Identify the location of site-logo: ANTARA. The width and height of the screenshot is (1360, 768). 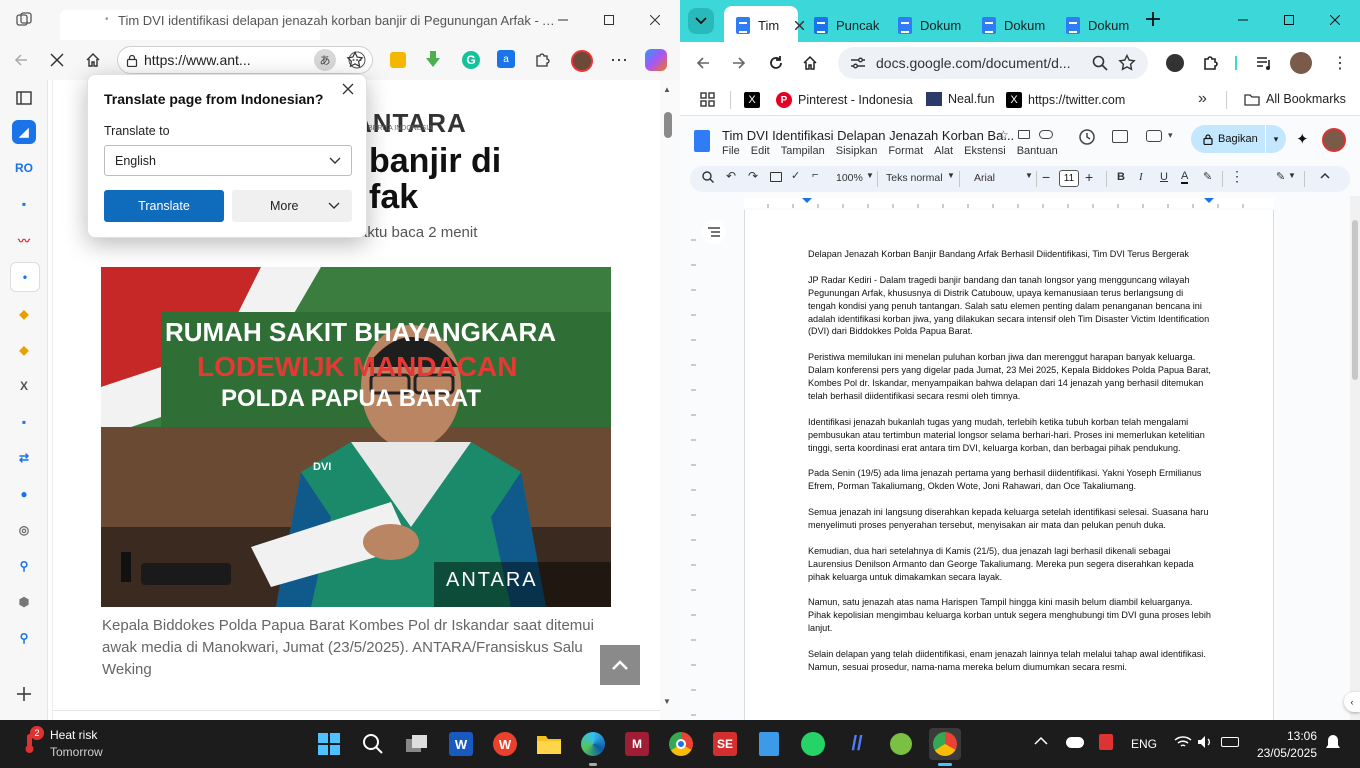
(410, 123).